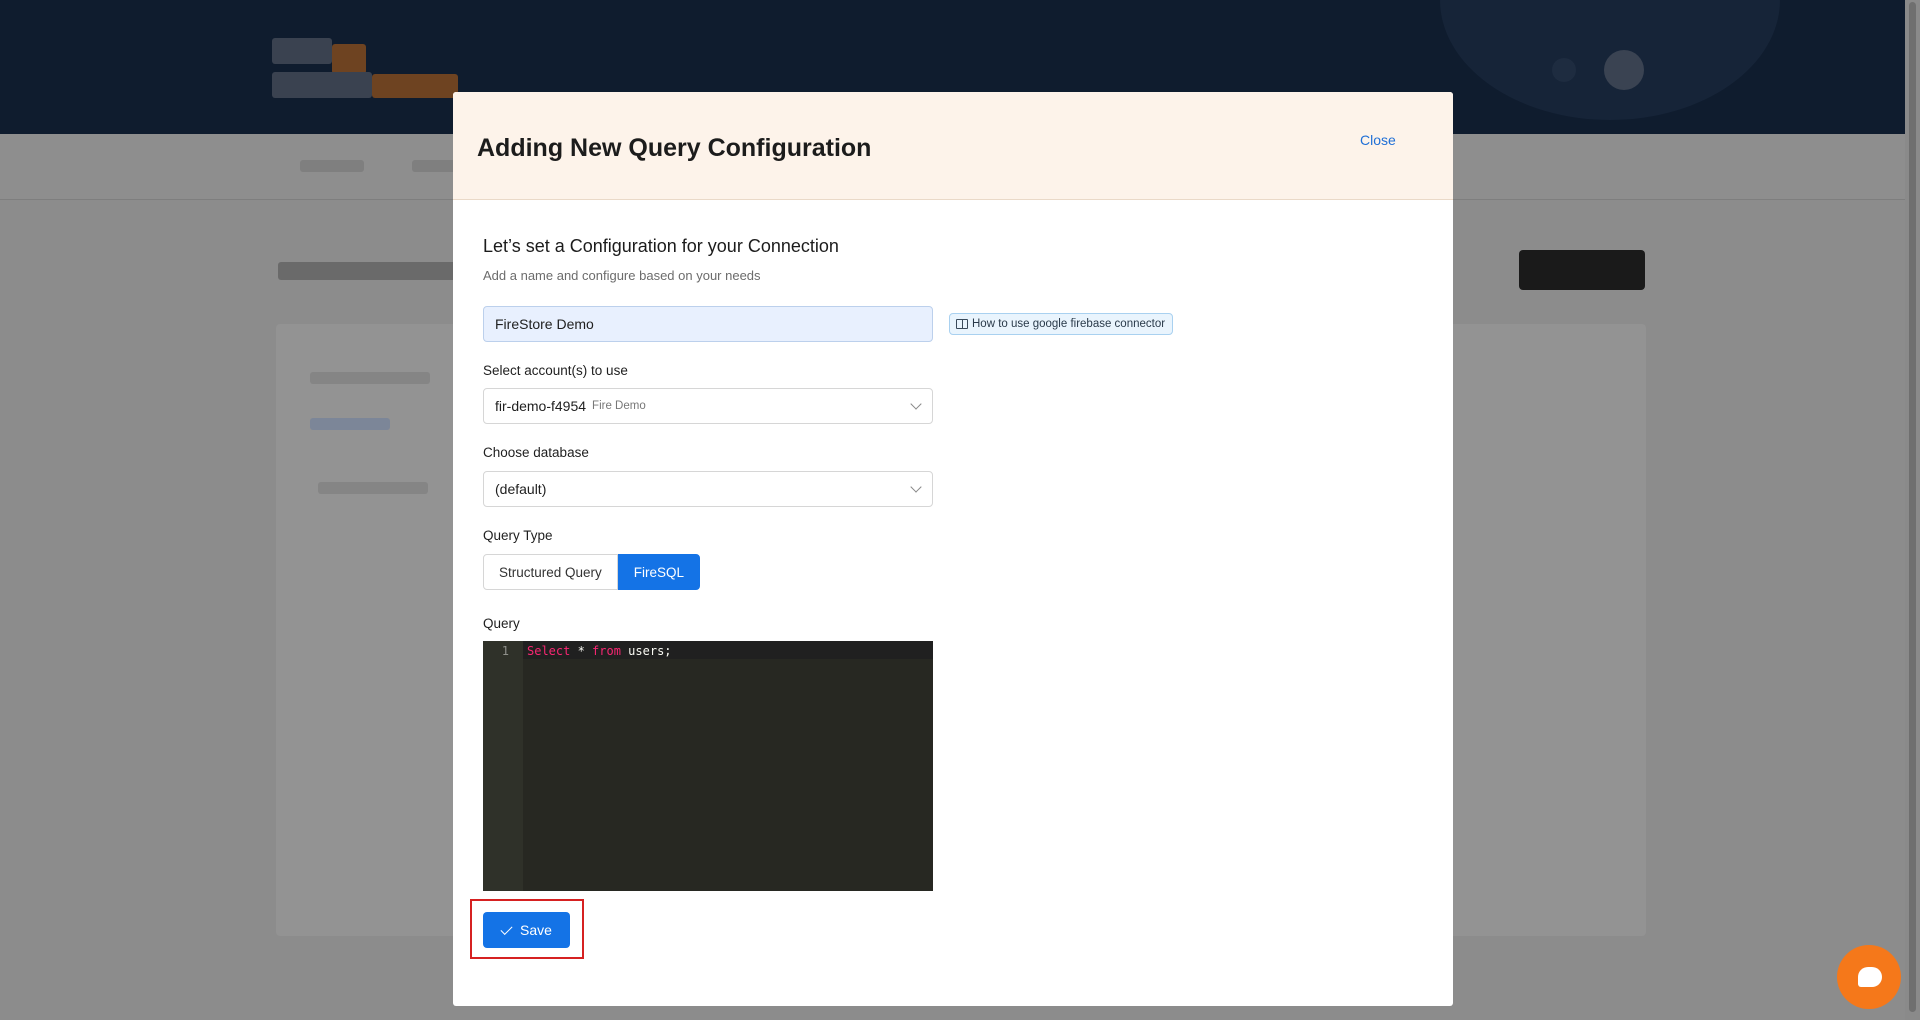 Image resolution: width=1920 pixels, height=1020 pixels. Describe the element at coordinates (1564, 70) in the screenshot. I see `notification-icon` at that location.